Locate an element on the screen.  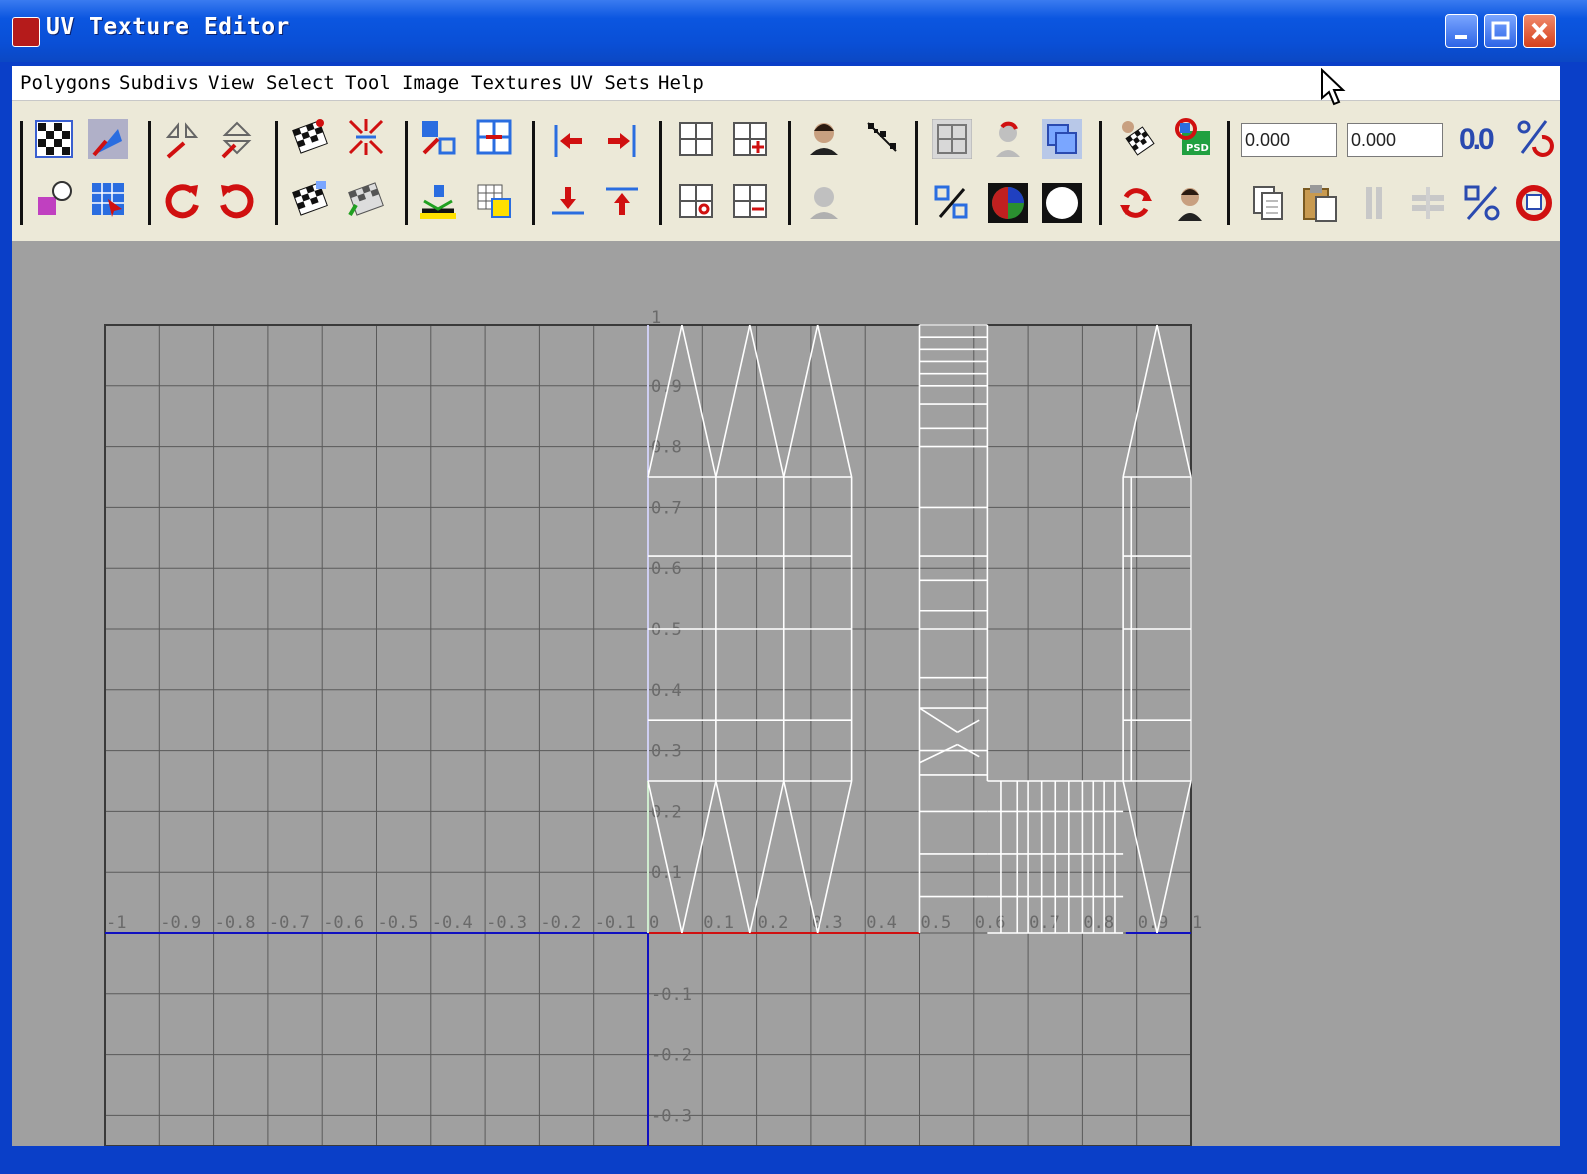
maximize-button is located at coordinates (1500, 31).